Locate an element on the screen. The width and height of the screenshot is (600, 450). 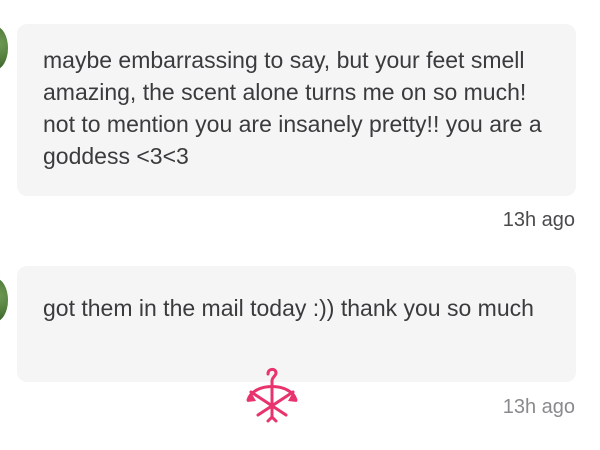
hanger-bow-logo-icon is located at coordinates (272, 395).